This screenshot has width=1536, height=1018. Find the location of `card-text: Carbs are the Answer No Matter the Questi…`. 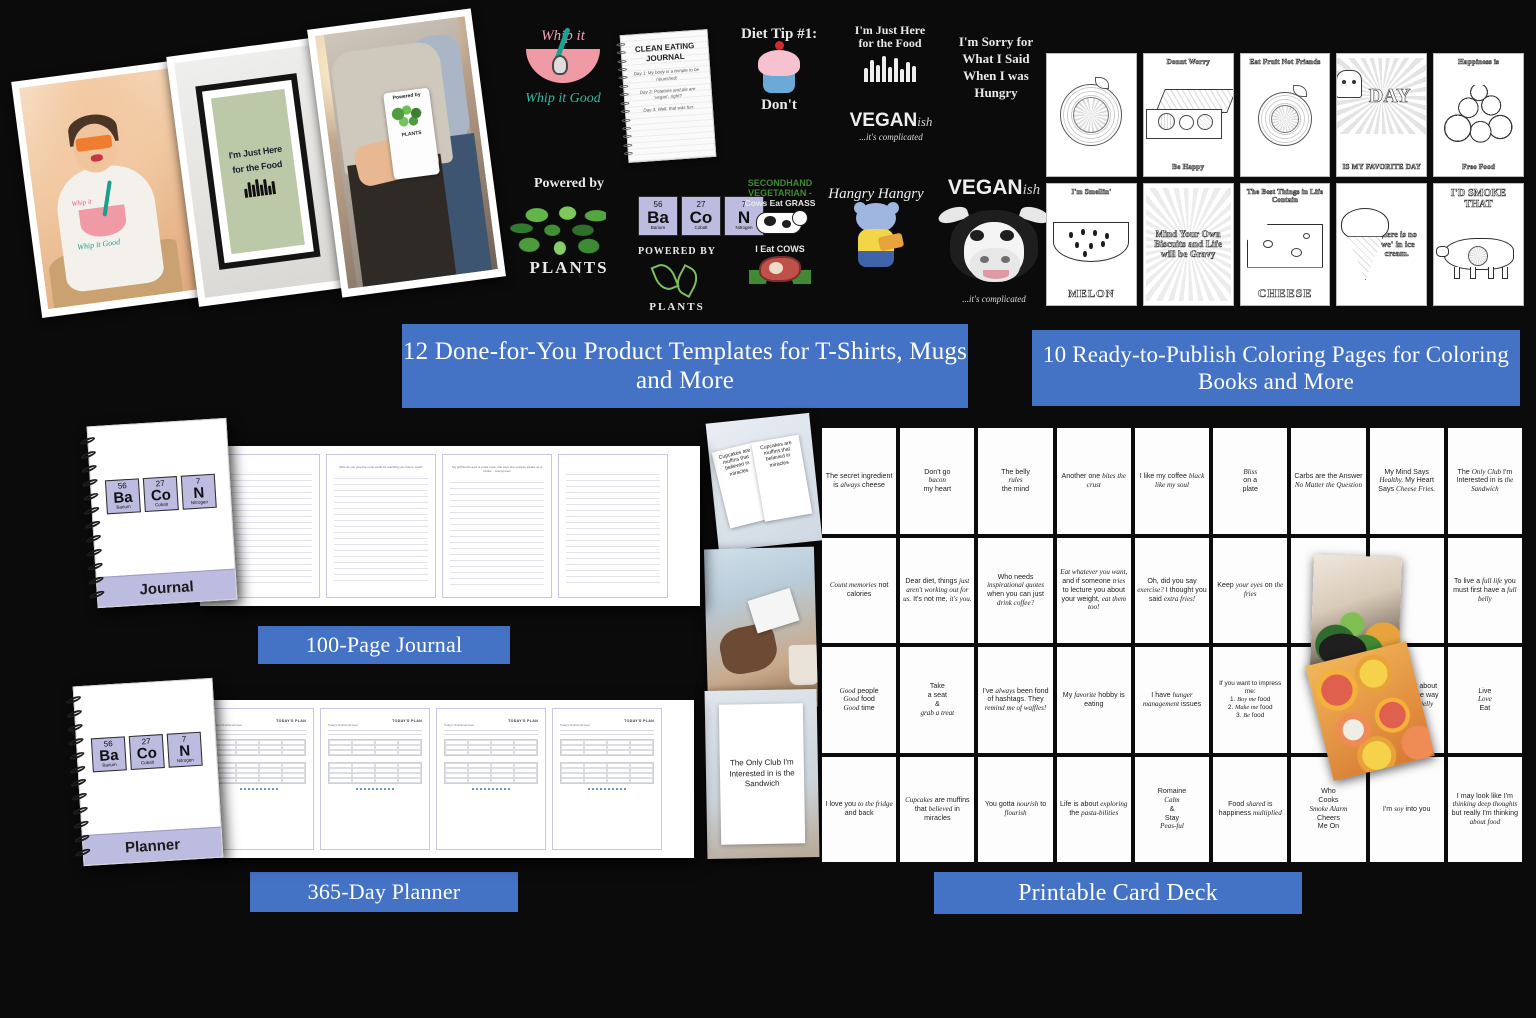

card-text: Carbs are the Answer No Matter the Questi… is located at coordinates (1328, 480).